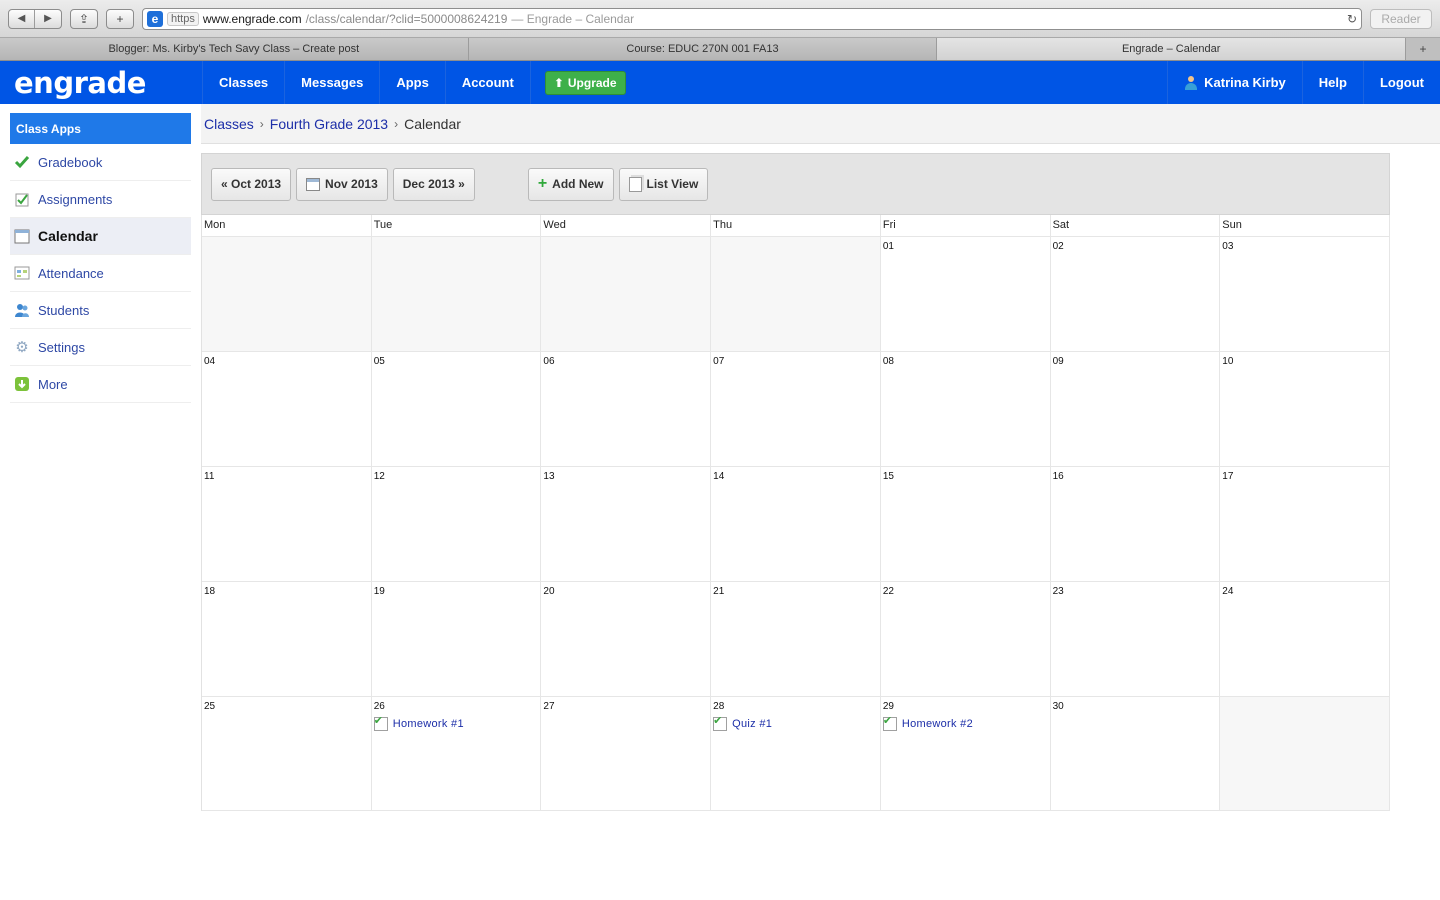 The width and height of the screenshot is (1440, 900). I want to click on calendar-day-cell: 14, so click(796, 524).